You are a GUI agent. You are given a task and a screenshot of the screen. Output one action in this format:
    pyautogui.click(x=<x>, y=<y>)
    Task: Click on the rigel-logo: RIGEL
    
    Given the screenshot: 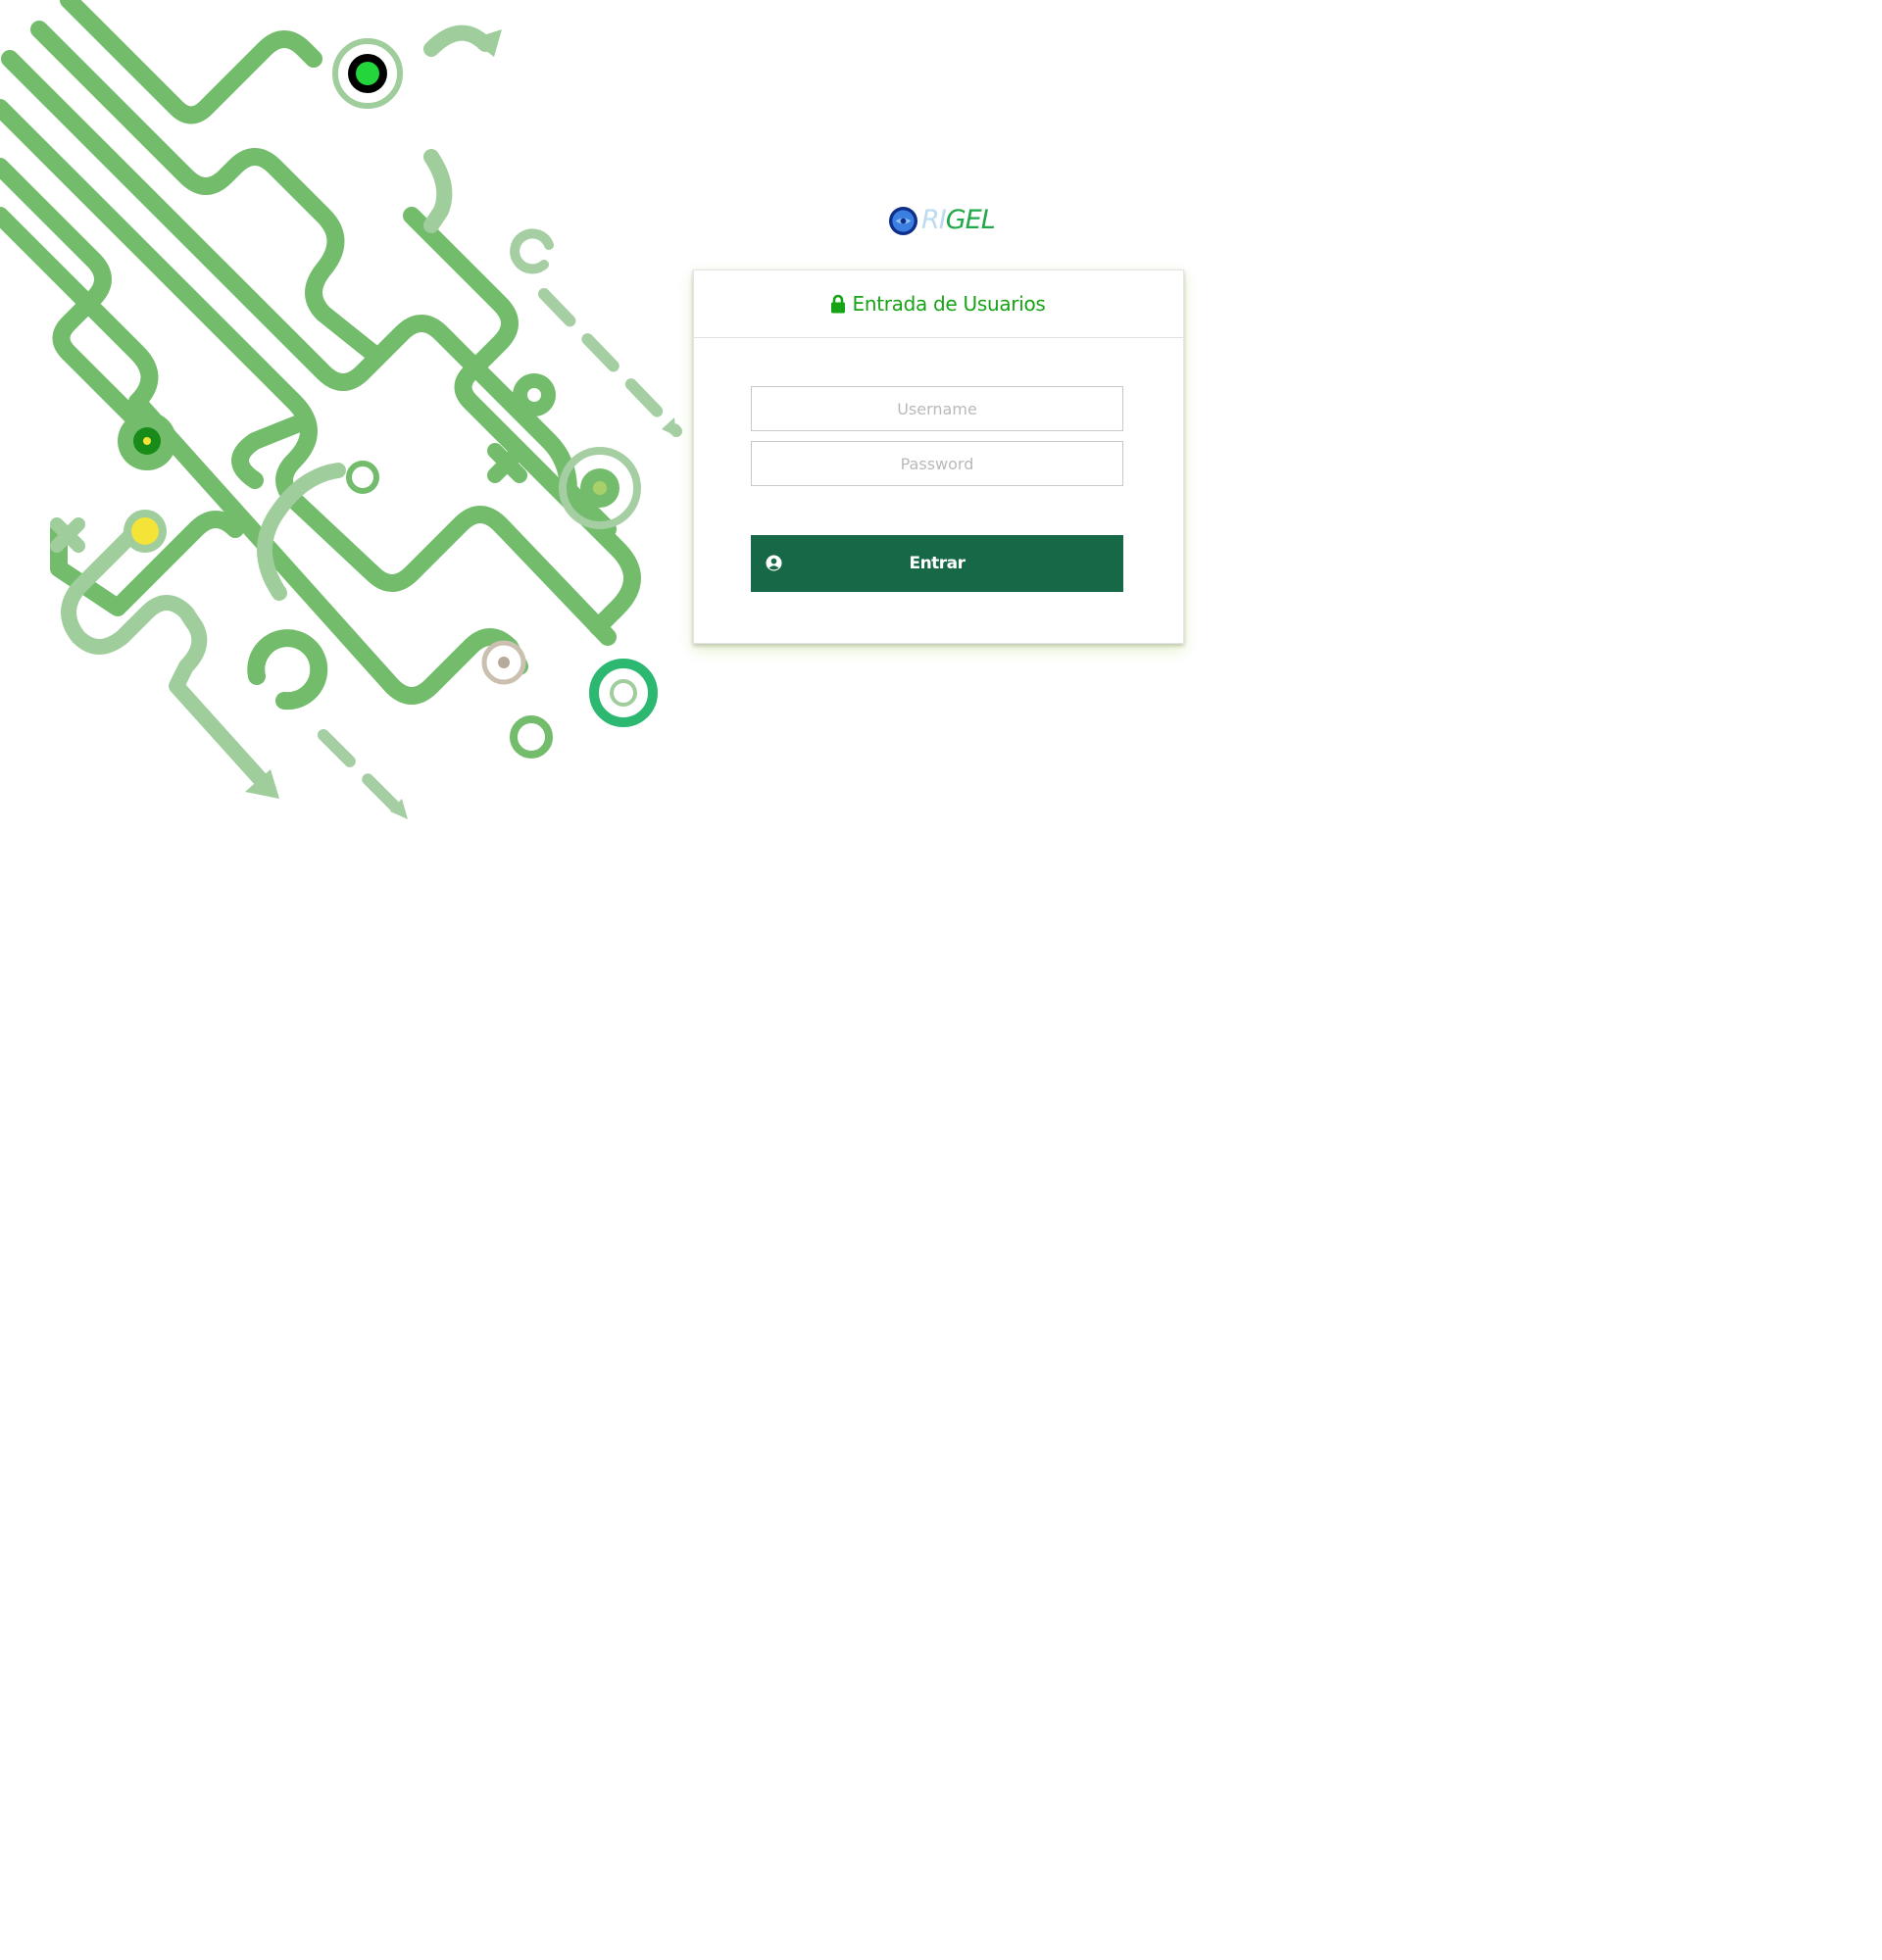 What is the action you would take?
    pyautogui.click(x=942, y=220)
    